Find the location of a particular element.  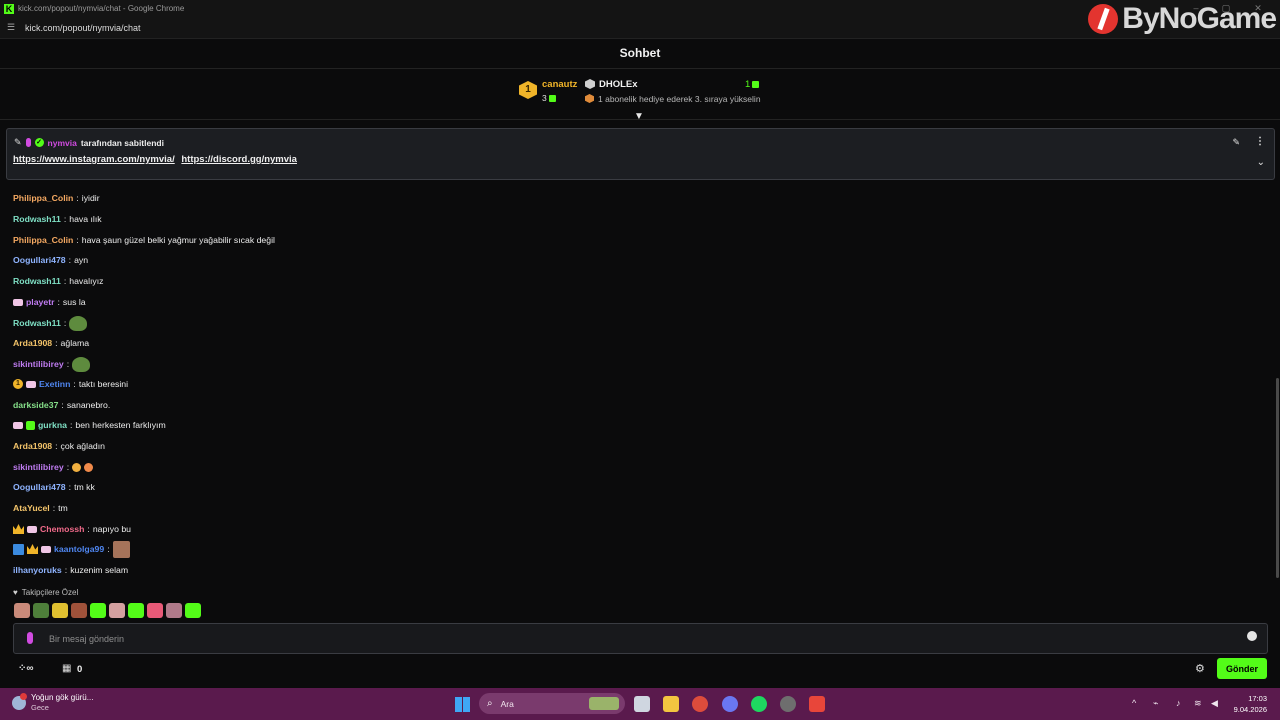

chat-scrollbar is located at coordinates (1277, 478).